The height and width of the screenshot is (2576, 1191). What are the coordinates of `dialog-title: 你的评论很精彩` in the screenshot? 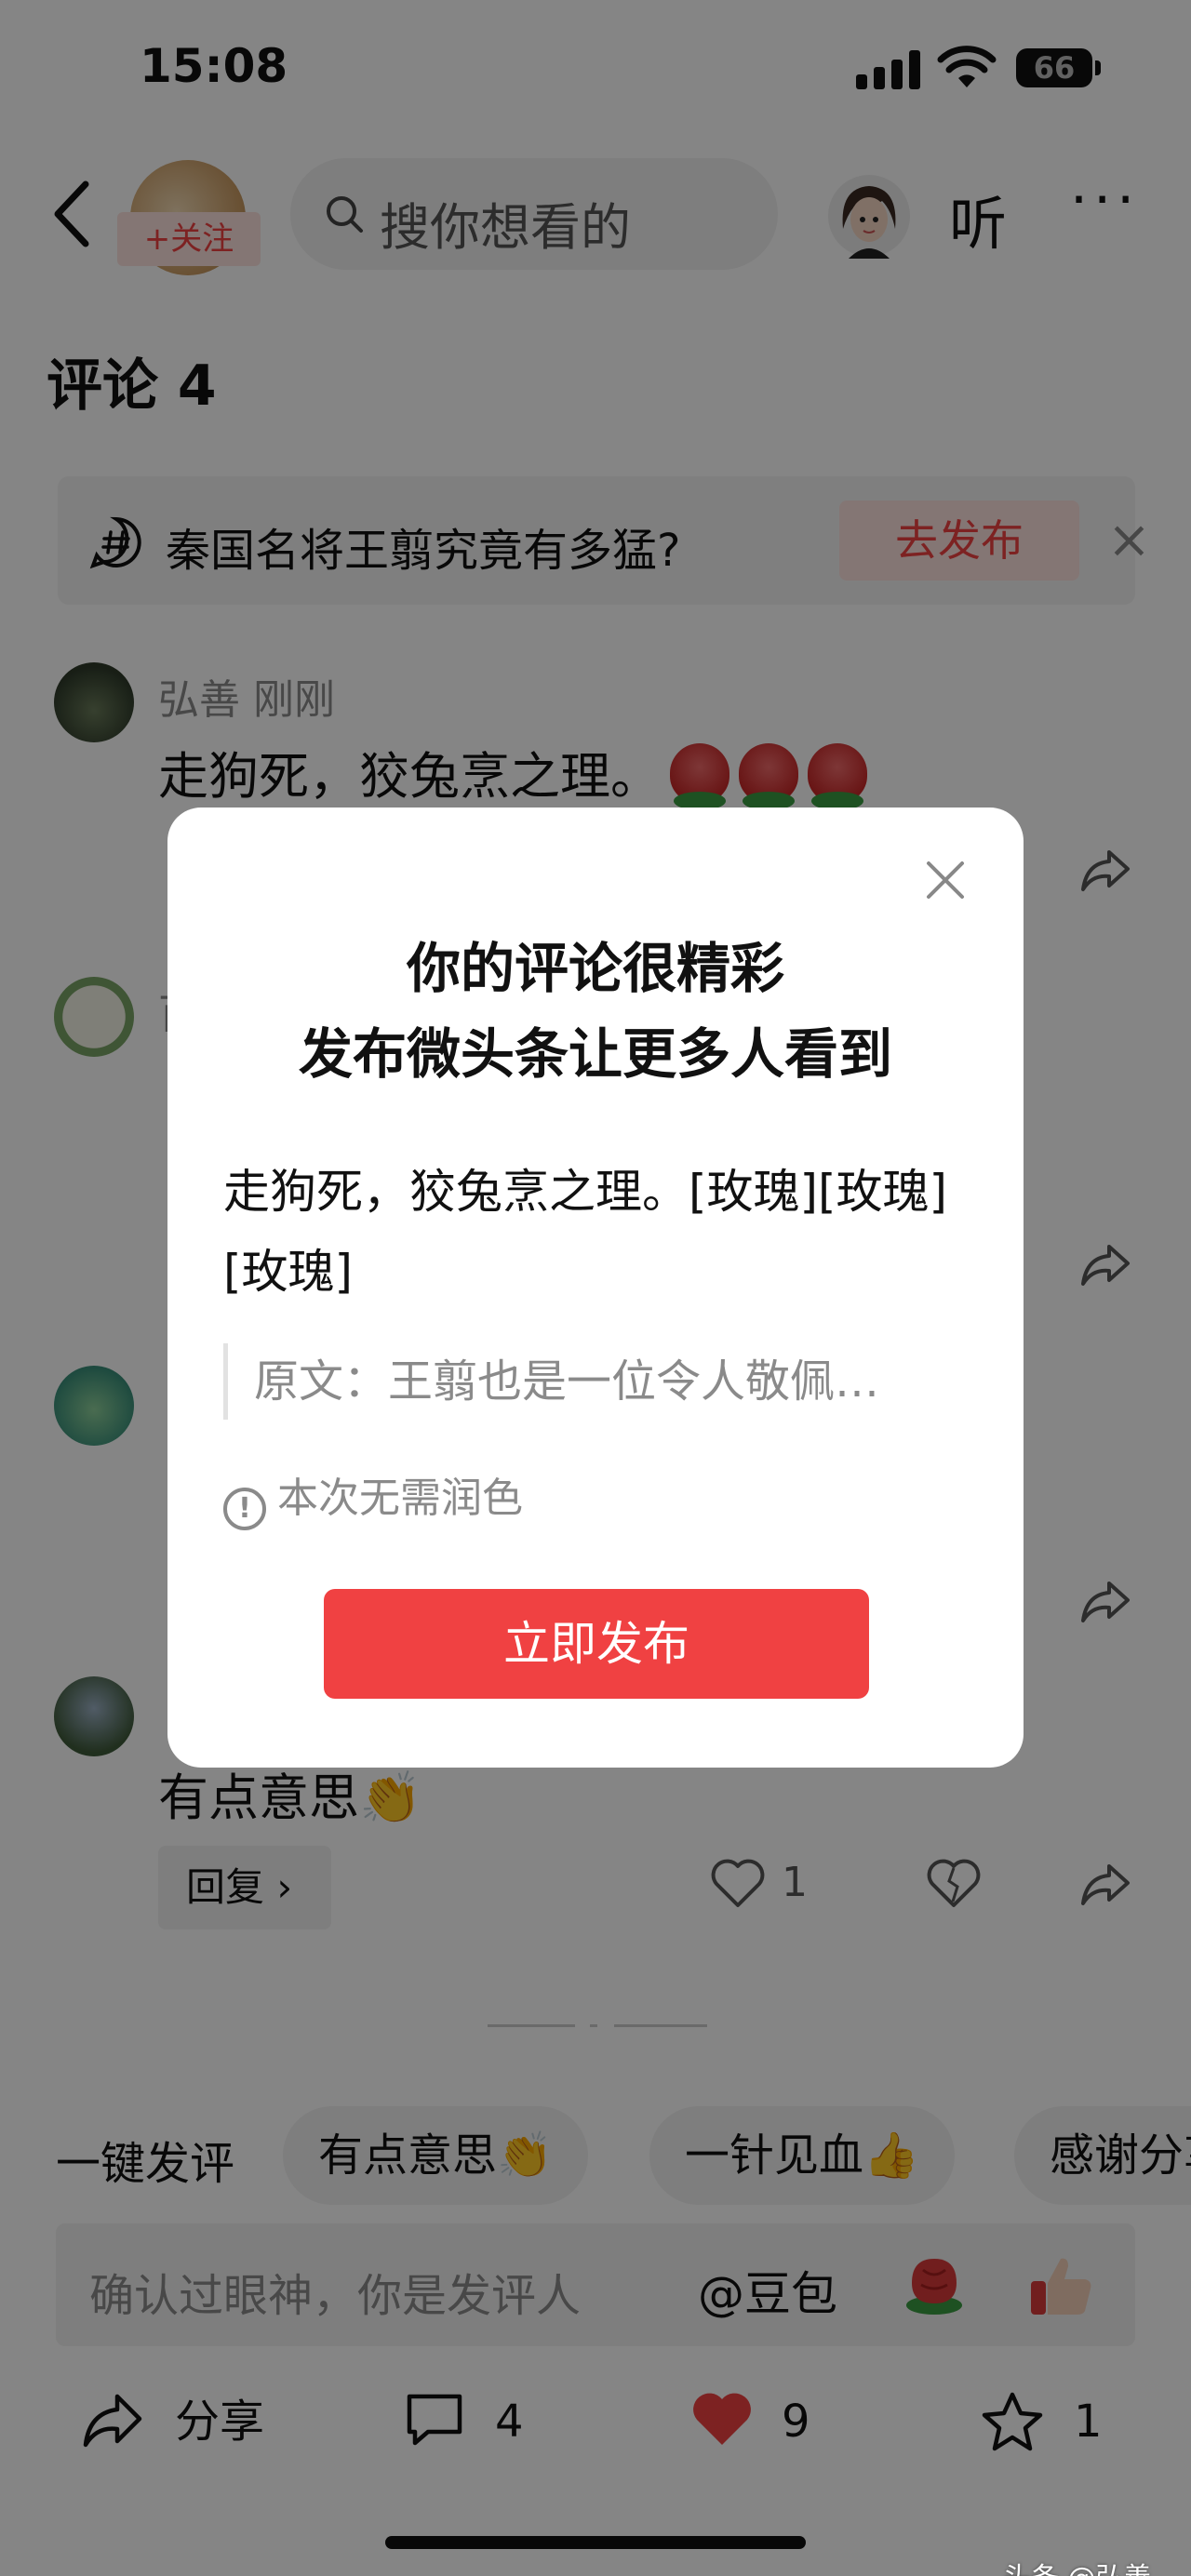 It's located at (595, 968).